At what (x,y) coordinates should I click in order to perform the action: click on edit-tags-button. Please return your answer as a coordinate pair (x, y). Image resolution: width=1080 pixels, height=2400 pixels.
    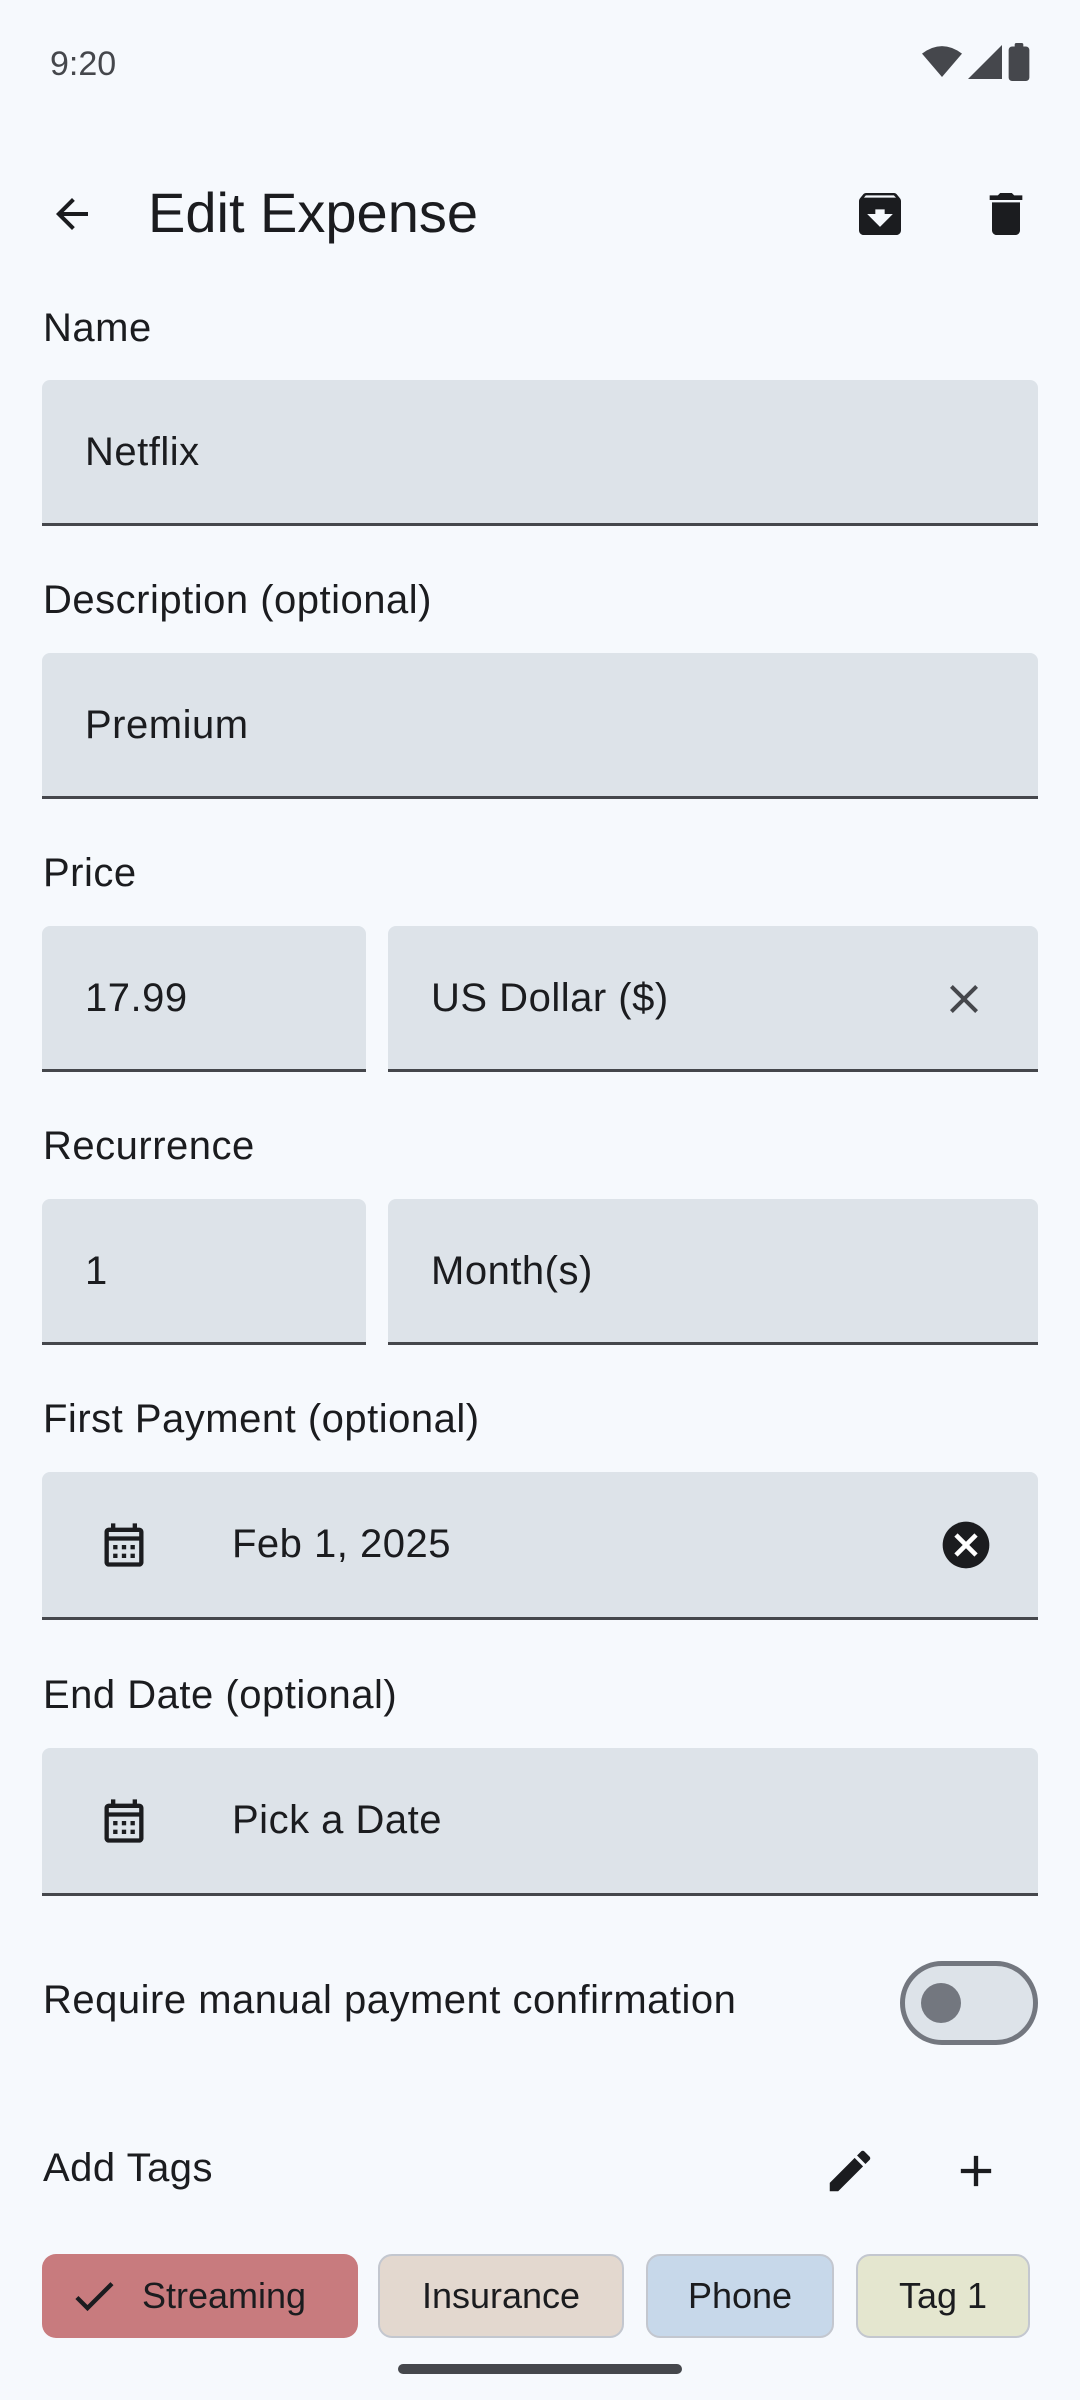
    Looking at the image, I should click on (850, 2171).